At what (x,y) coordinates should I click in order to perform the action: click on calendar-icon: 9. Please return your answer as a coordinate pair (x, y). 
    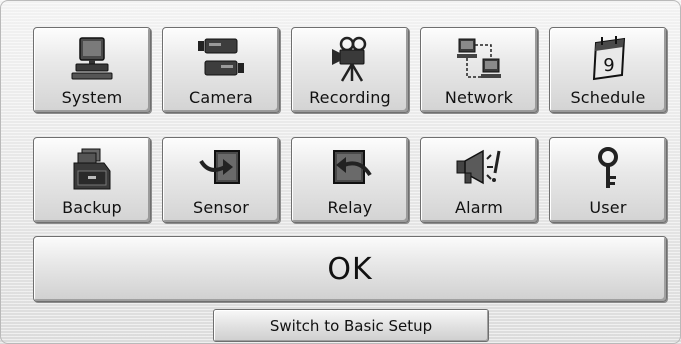
    Looking at the image, I should click on (609, 58).